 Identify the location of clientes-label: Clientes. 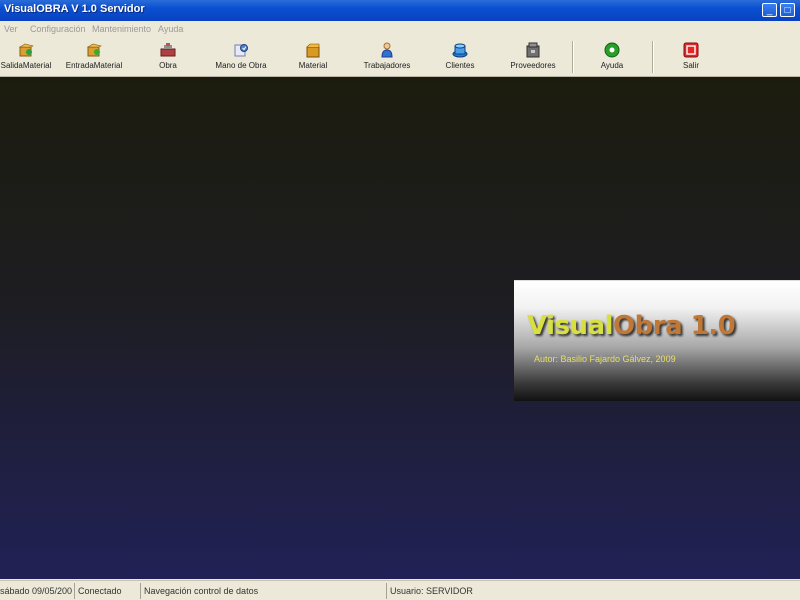
(460, 65).